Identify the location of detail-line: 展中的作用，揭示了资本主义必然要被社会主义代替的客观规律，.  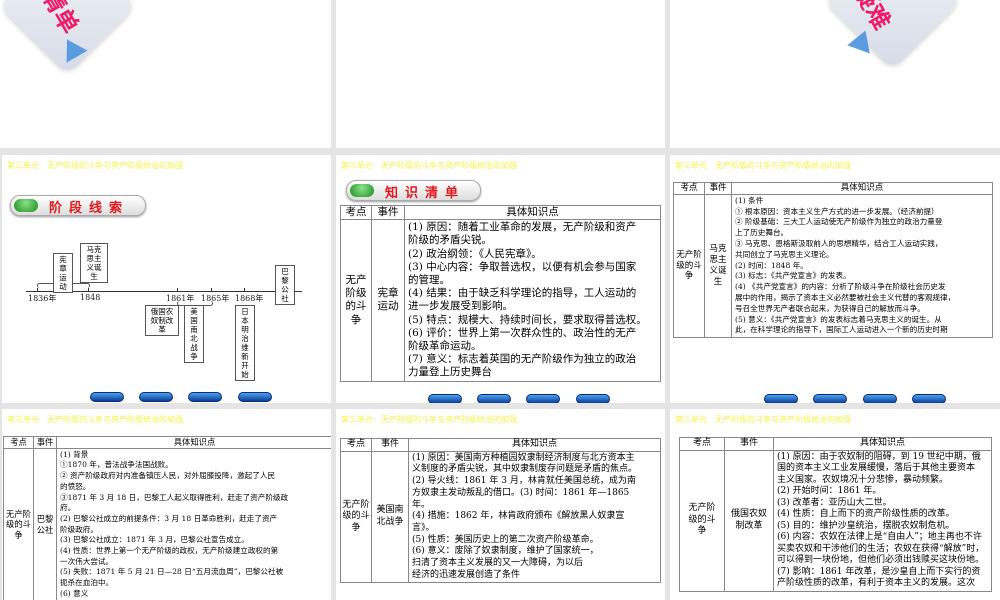
(845, 297).